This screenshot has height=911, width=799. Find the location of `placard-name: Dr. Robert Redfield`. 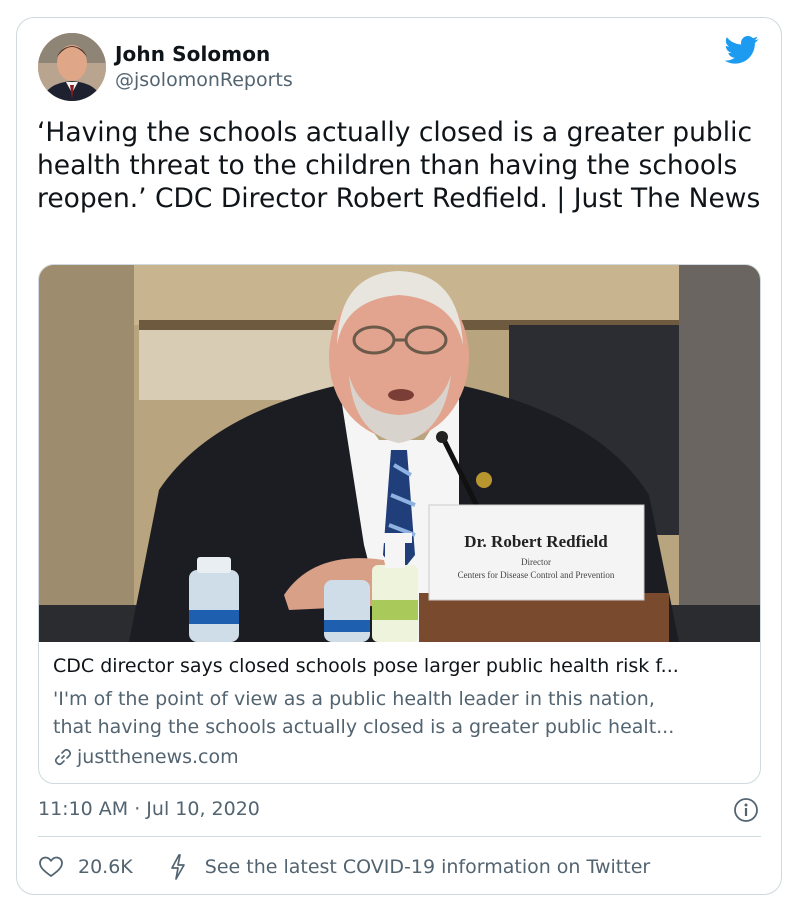

placard-name: Dr. Robert Redfield is located at coordinates (536, 541).